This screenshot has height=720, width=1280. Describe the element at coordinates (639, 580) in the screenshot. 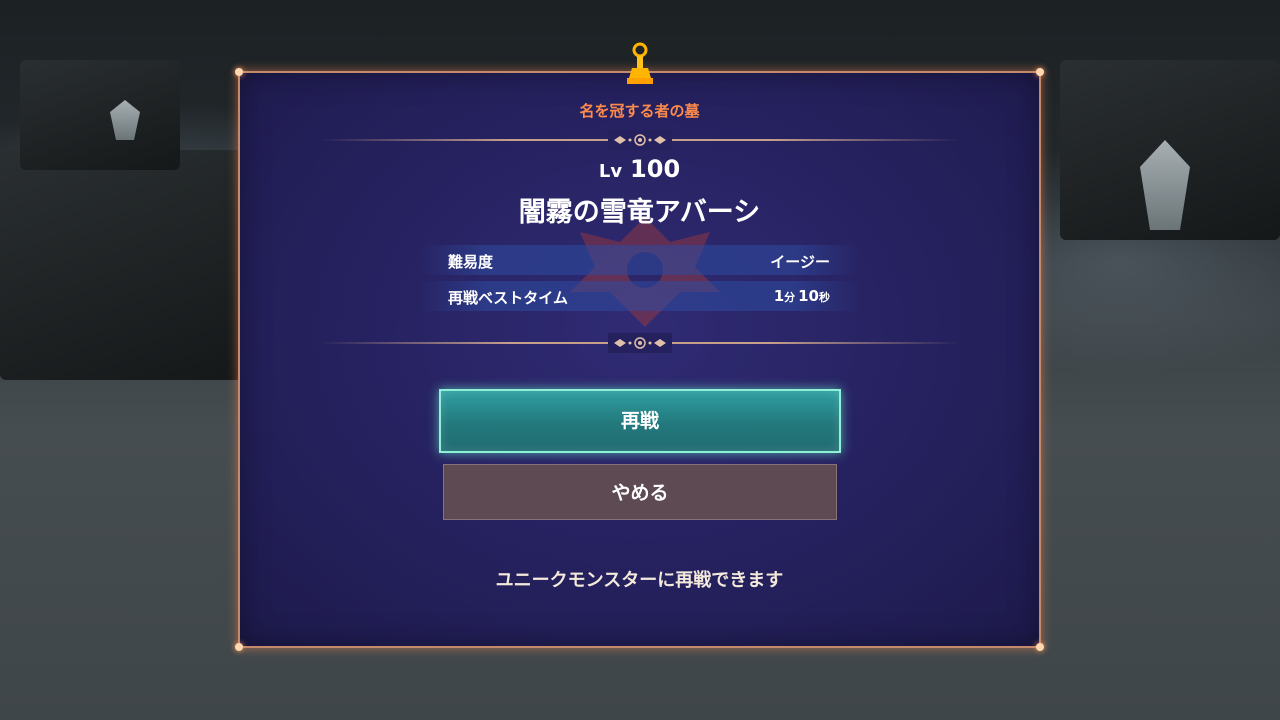

I see `hint-text: ユニークモンスターに再戦できます` at that location.